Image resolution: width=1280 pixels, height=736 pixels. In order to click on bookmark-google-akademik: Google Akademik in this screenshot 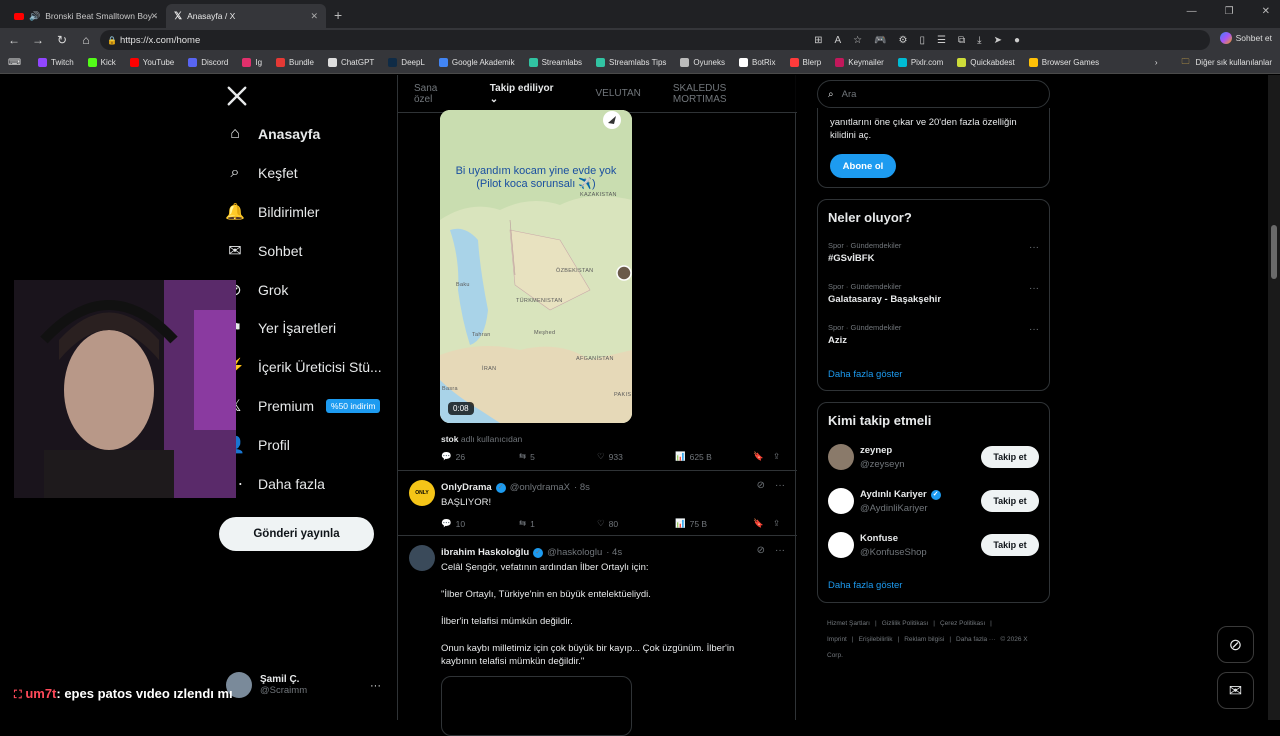, I will do `click(477, 62)`.